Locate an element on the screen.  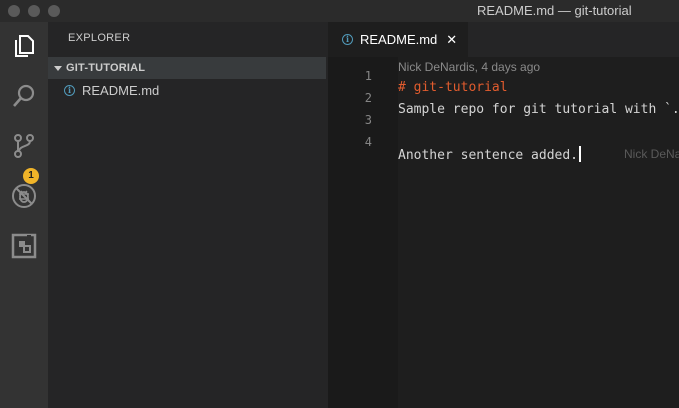
line-number: 4 is located at coordinates (368, 142).